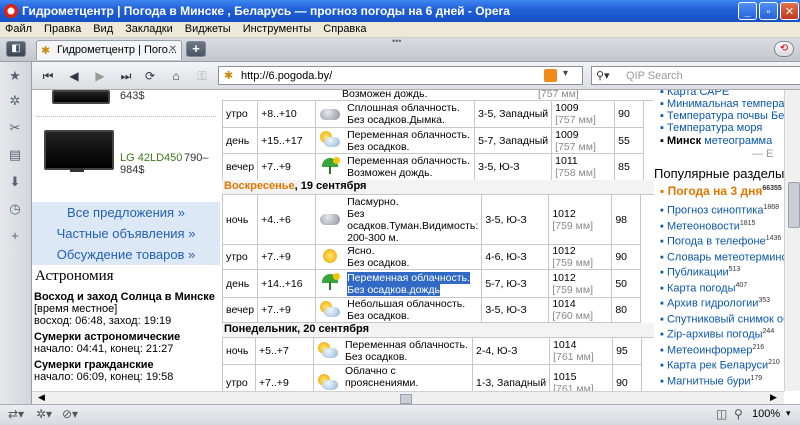 The image size is (800, 425). Describe the element at coordinates (15, 101) in the screenshot. I see `widgets-gear-icon: ✲` at that location.